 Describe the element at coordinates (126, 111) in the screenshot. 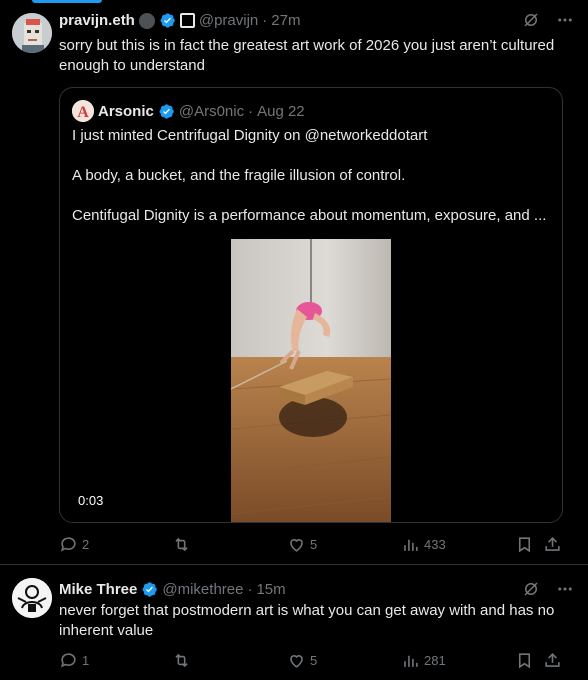

I see `quoted-author-name: Arsonic` at that location.